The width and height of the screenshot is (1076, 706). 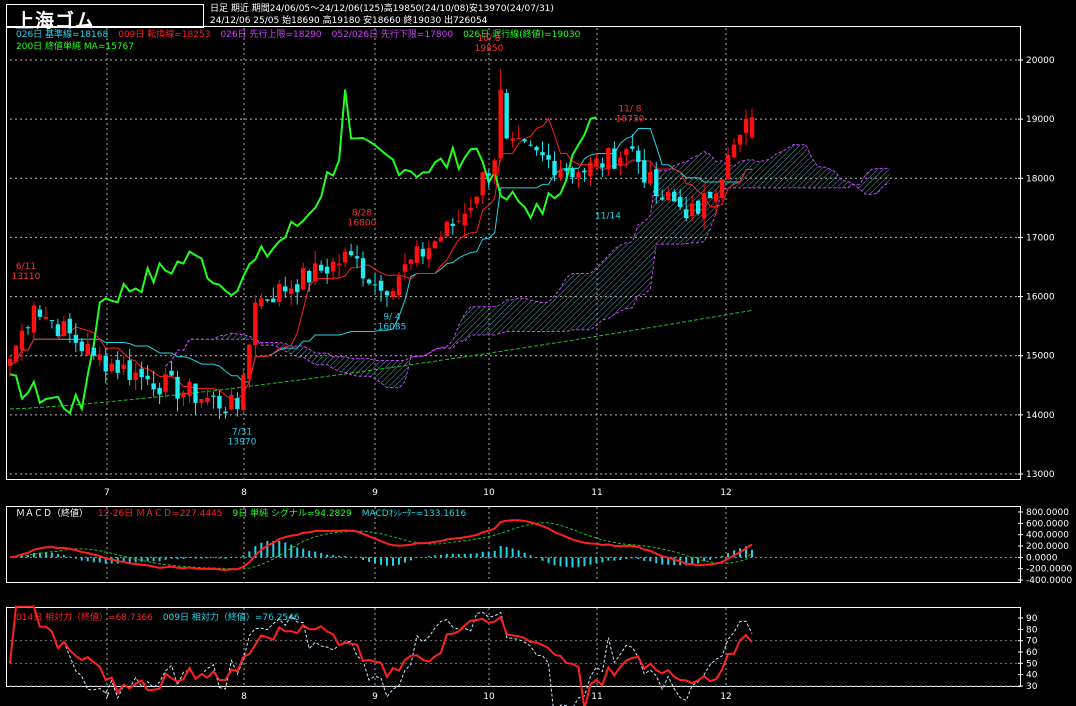 I want to click on annotation-value: 16085, so click(x=392, y=327).